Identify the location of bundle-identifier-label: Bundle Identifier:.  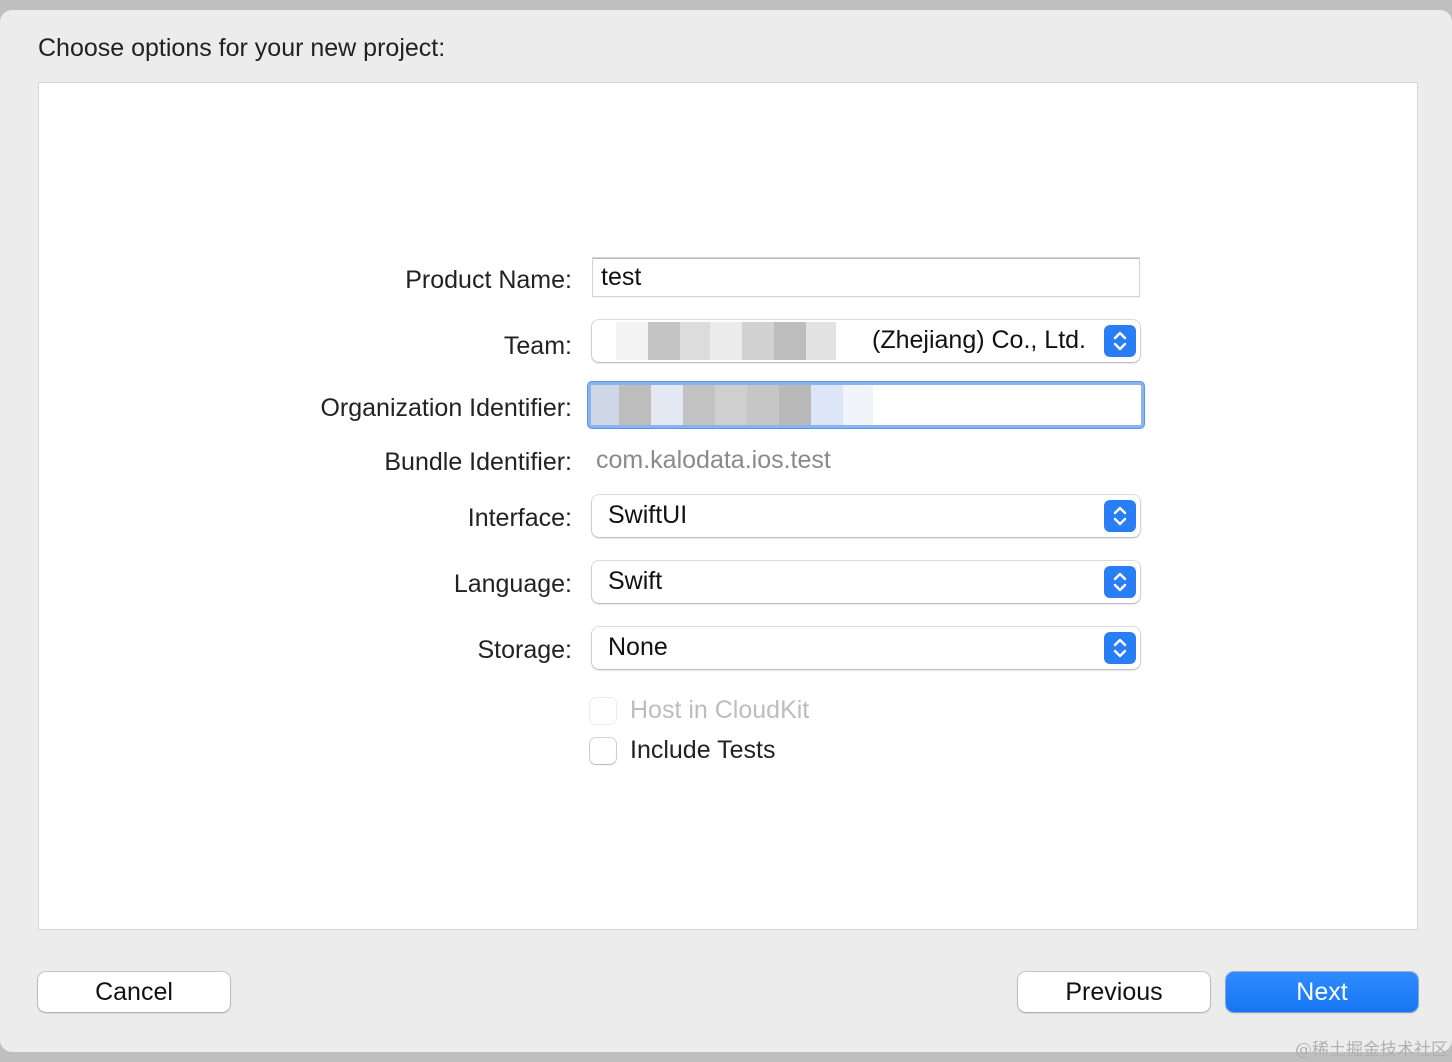
(478, 462).